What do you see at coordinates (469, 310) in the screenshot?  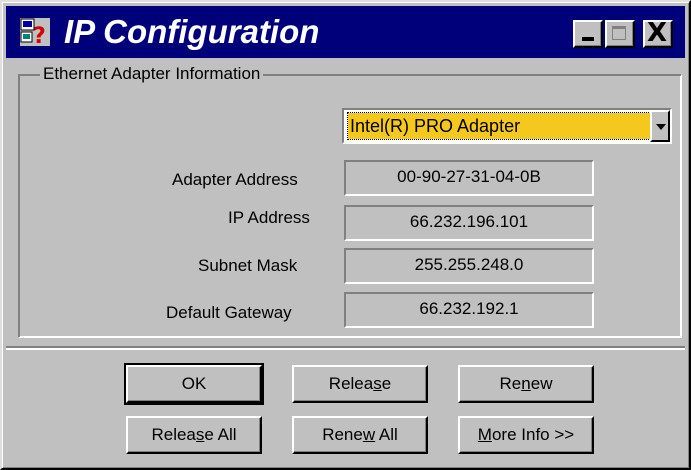 I see `default-gateway-value: 66.232.192.1` at bounding box center [469, 310].